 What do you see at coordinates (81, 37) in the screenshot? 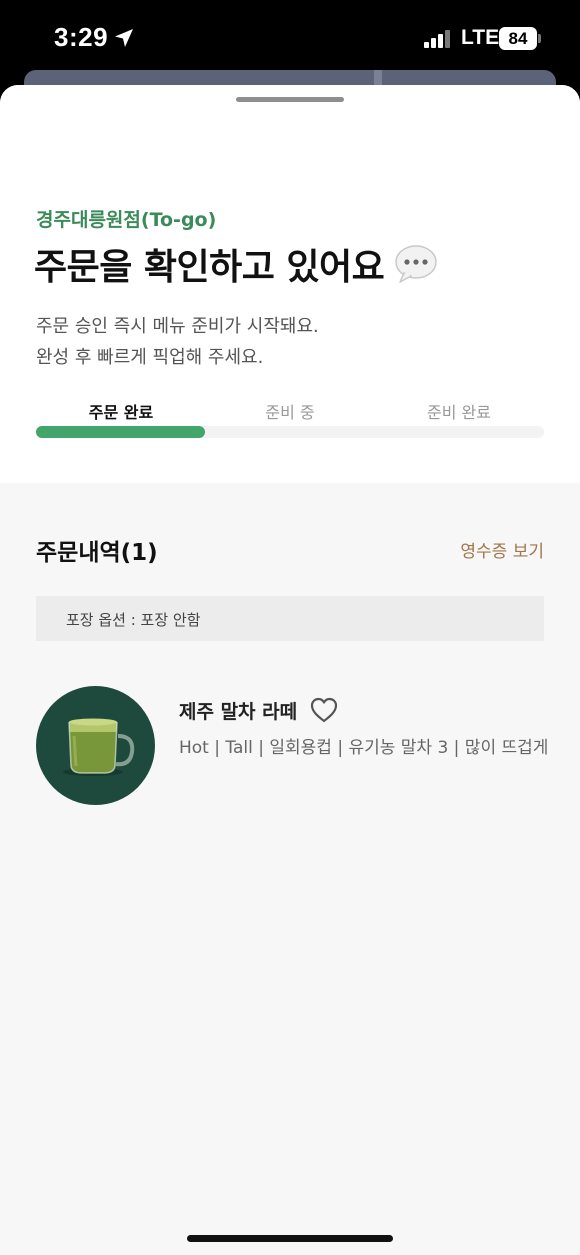
I see `status-time: 3:29` at bounding box center [81, 37].